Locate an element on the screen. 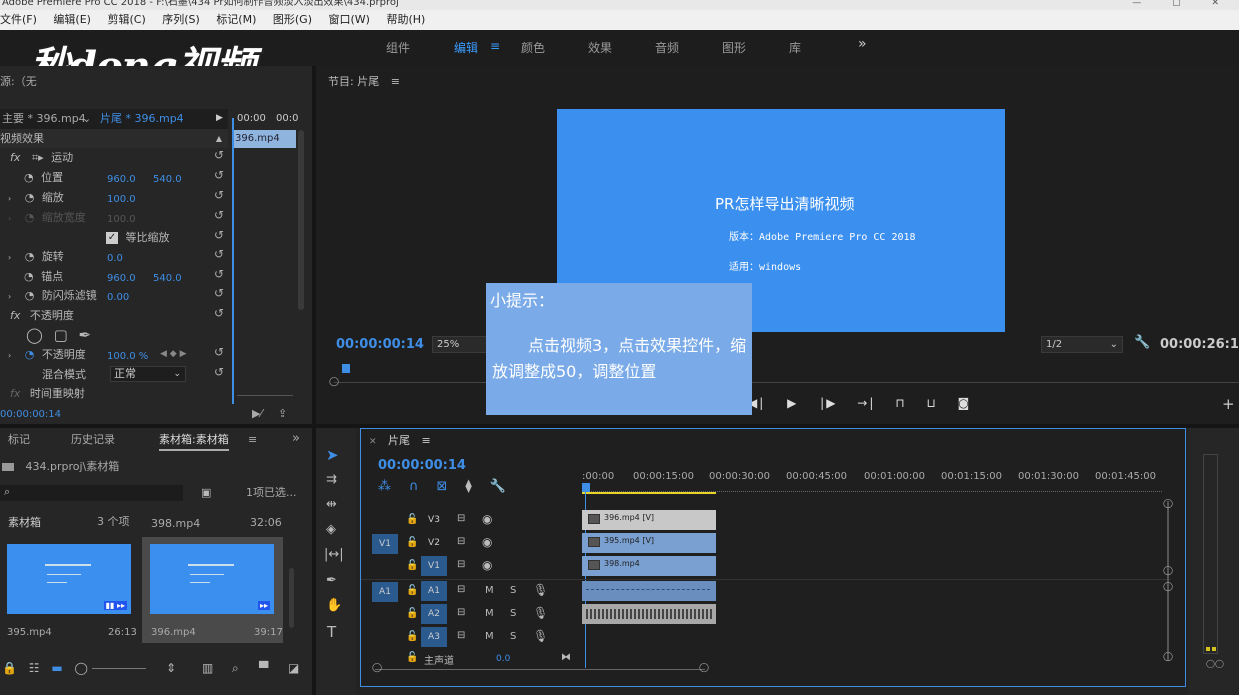 The image size is (1239, 695). panel-overflow-icon: » is located at coordinates (296, 438).